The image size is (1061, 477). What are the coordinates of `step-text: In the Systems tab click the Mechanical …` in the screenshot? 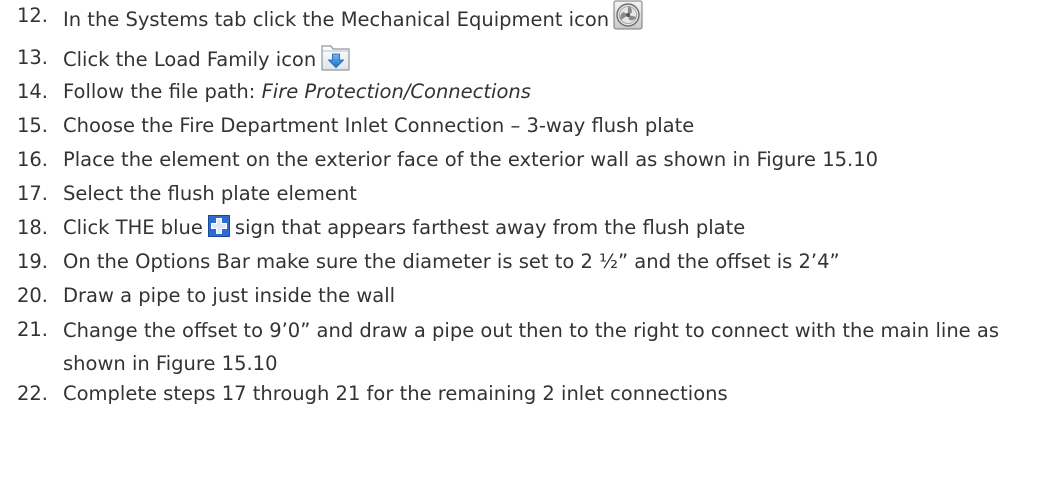 It's located at (336, 19).